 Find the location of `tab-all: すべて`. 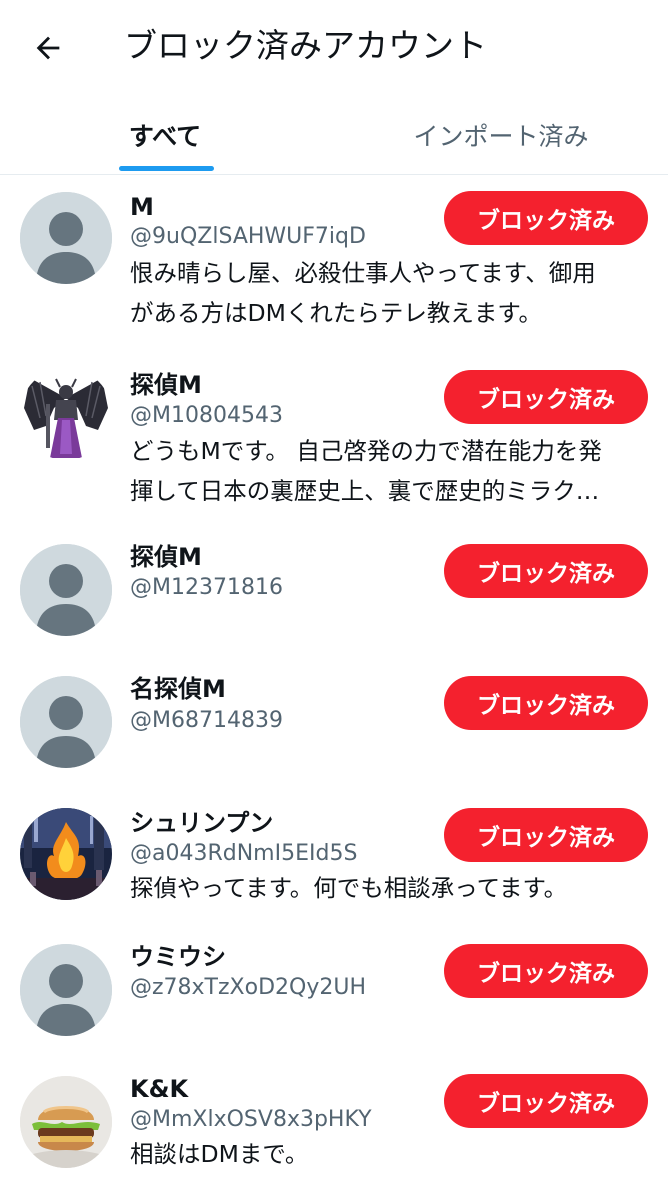

tab-all: すべて is located at coordinates (167, 135).